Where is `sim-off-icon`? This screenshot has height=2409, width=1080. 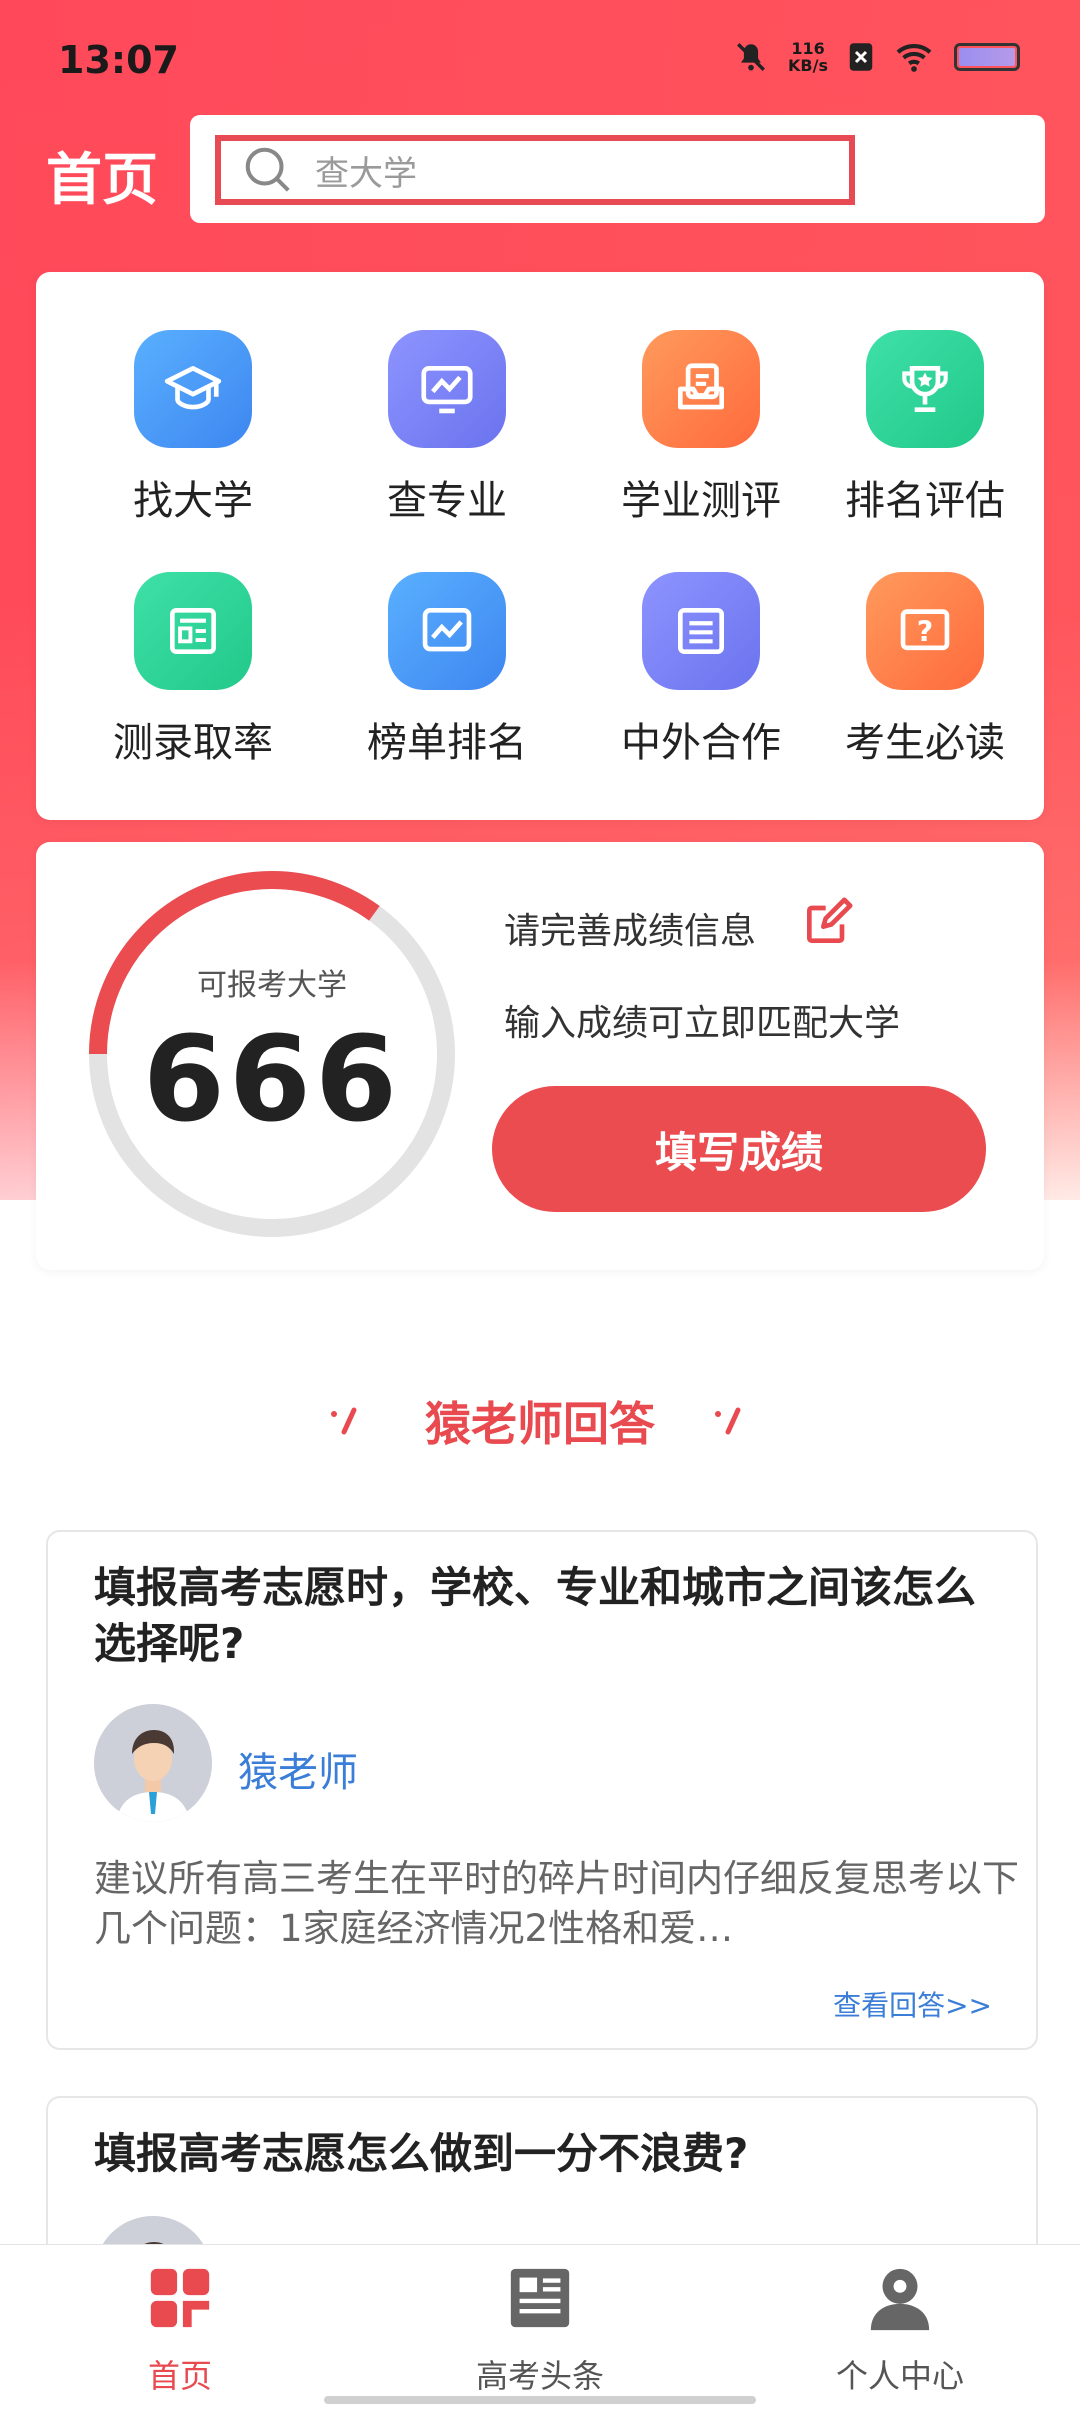 sim-off-icon is located at coordinates (861, 57).